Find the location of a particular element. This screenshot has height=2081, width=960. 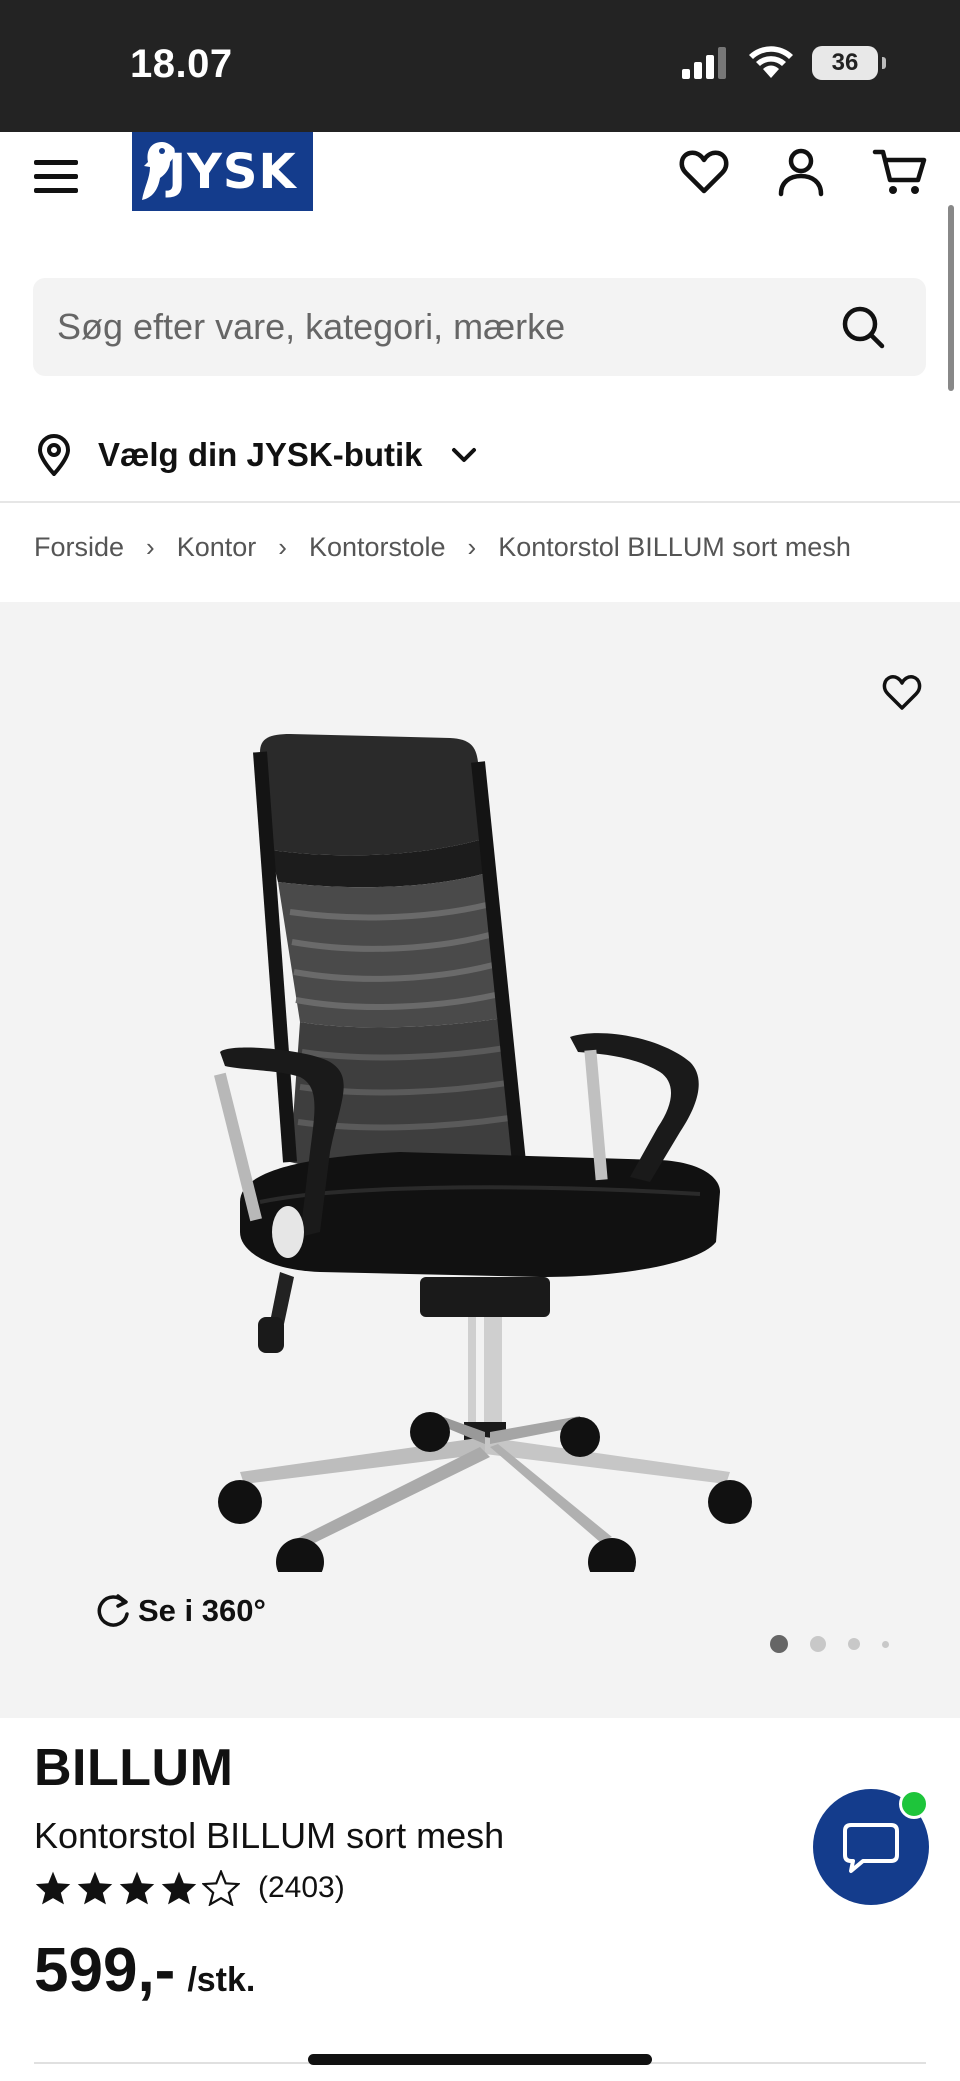

divider is located at coordinates (480, 502).